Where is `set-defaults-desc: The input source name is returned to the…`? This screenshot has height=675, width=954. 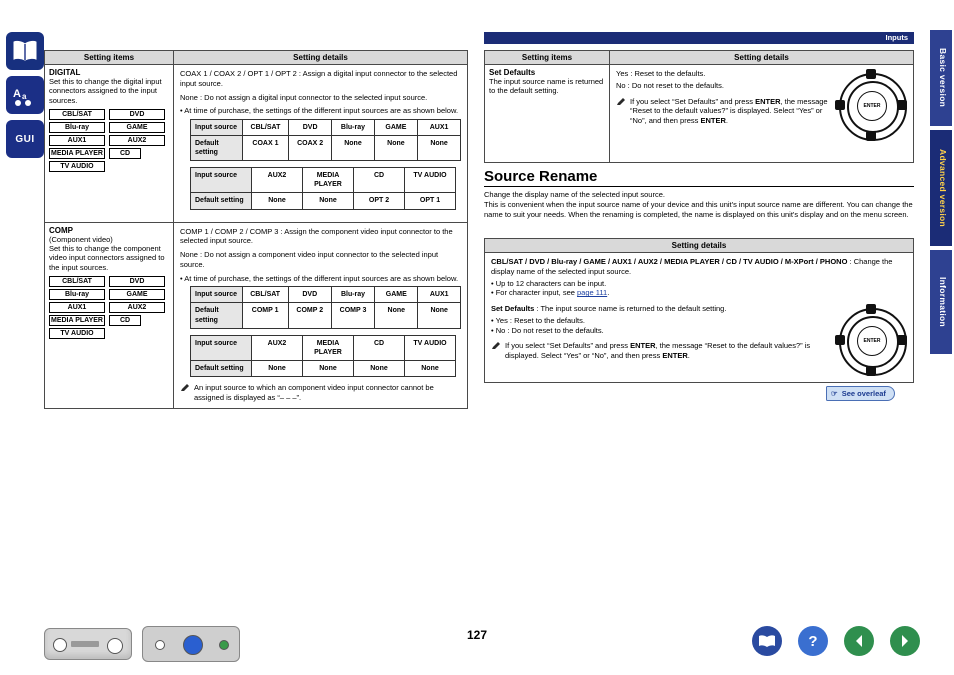
set-defaults-desc: The input source name is returned to the… is located at coordinates (546, 86).